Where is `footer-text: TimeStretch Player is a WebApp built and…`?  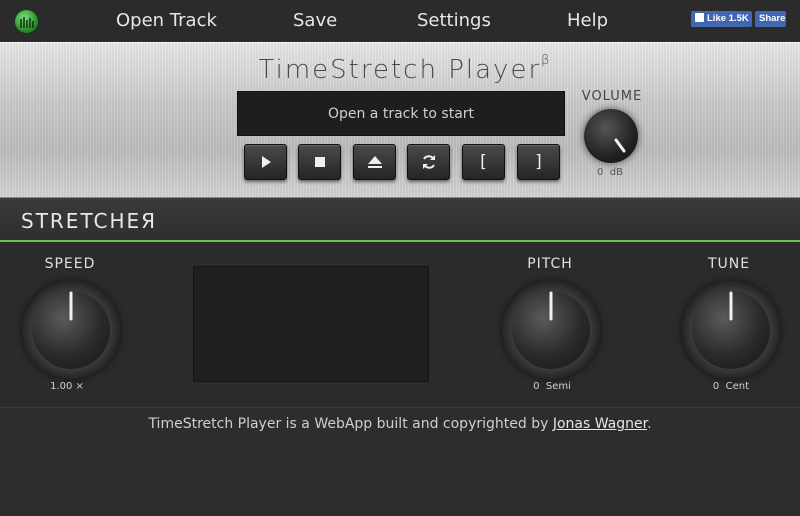 footer-text: TimeStretch Player is a WebApp built and… is located at coordinates (350, 424).